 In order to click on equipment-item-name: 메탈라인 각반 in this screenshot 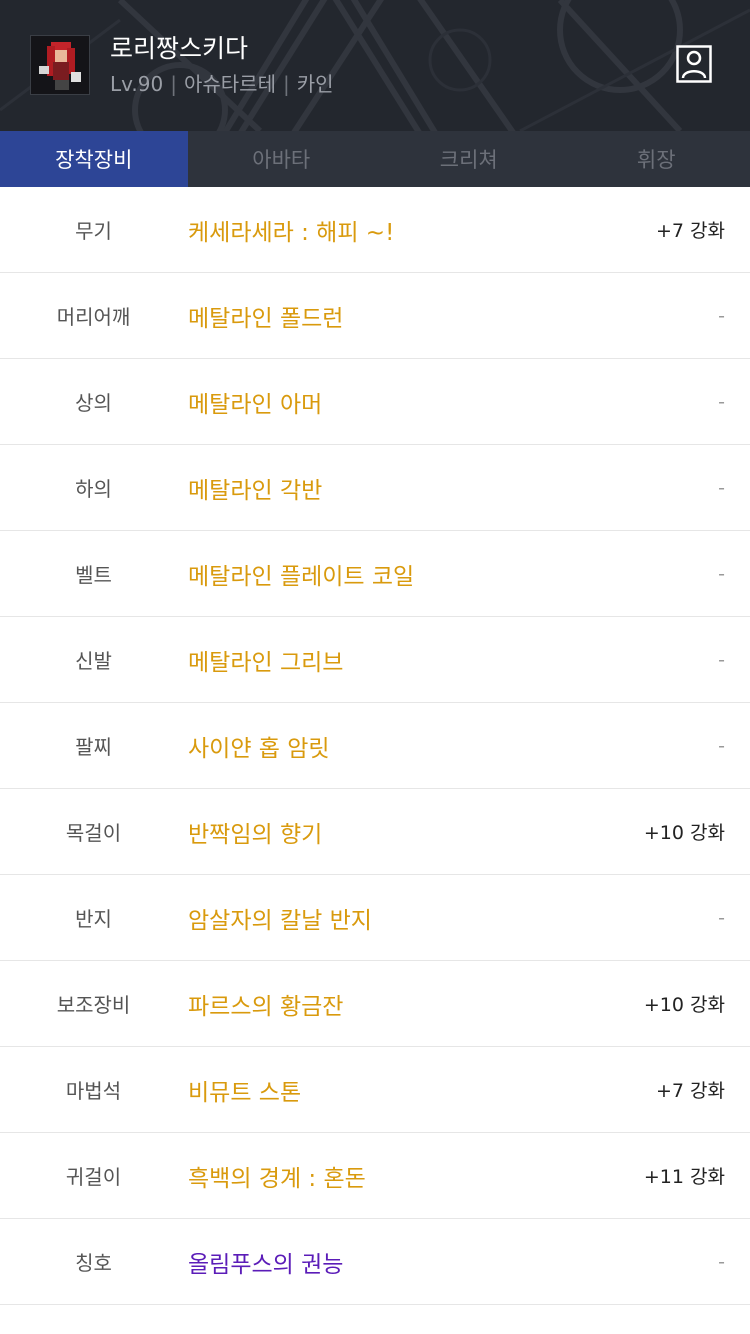, I will do `click(255, 487)`.